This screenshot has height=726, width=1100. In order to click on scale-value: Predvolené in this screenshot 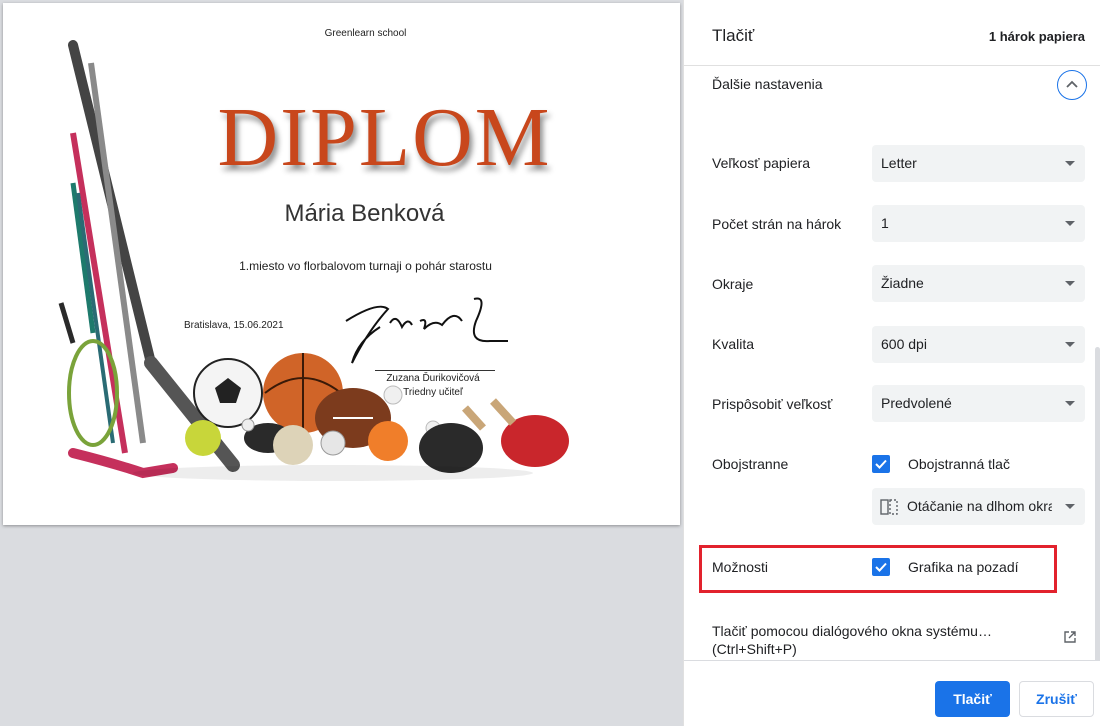, I will do `click(916, 403)`.